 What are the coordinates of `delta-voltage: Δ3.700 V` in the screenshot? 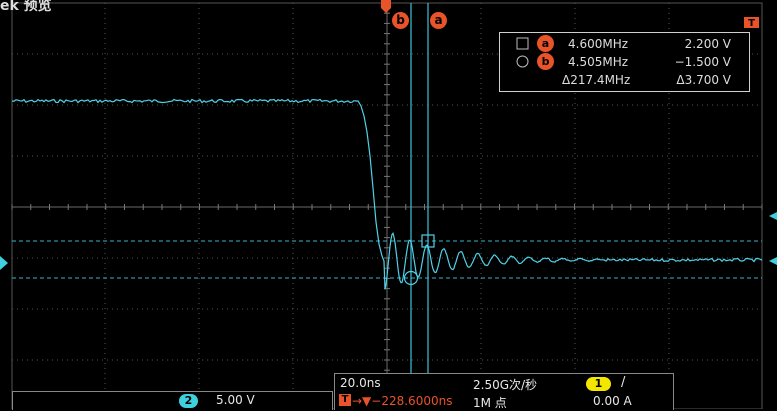 It's located at (703, 80).